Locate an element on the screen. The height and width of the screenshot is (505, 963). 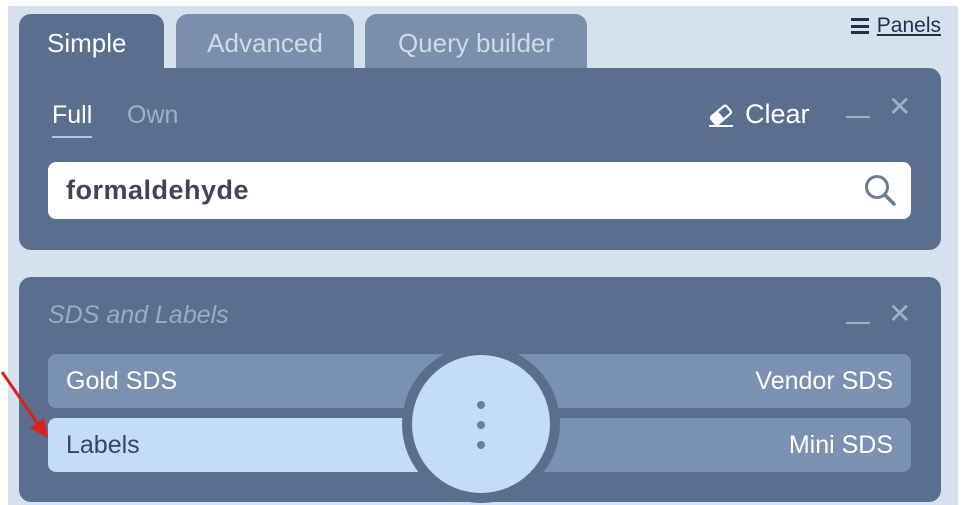
filter-own: Own is located at coordinates (152, 115).